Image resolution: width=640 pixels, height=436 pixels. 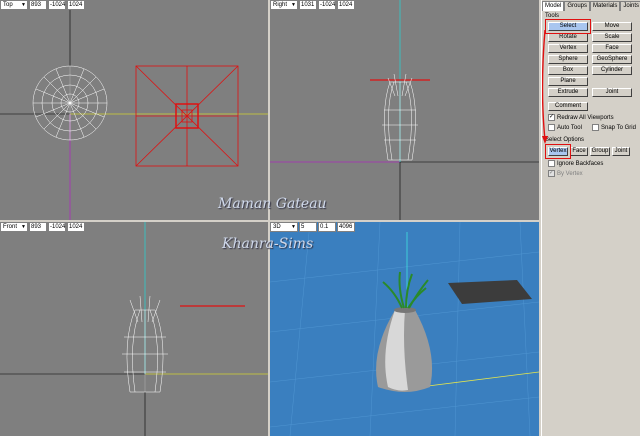 What do you see at coordinates (612, 48) in the screenshot?
I see `face-button: Face` at bounding box center [612, 48].